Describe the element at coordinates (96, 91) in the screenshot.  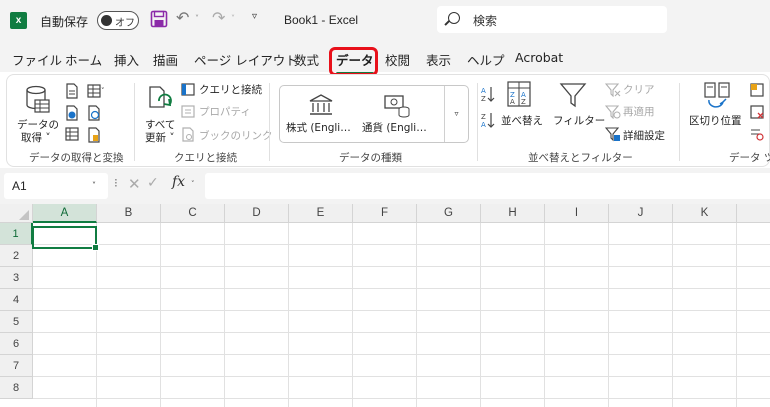
I see `from-table-icon: ˅` at that location.